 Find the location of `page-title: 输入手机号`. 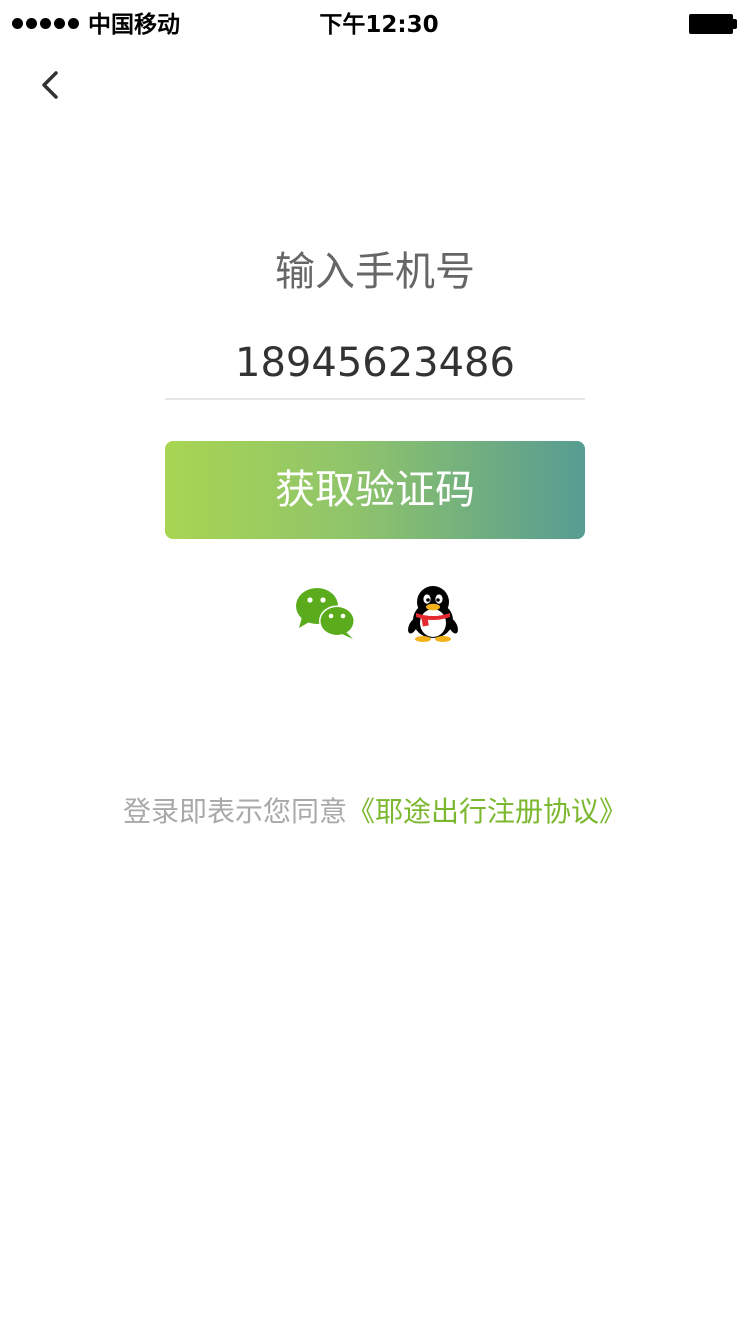

page-title: 输入手机号 is located at coordinates (375, 272).